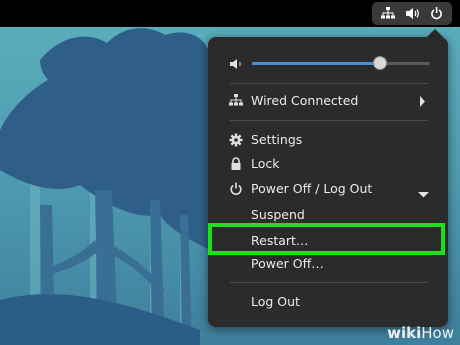 Image resolution: width=460 pixels, height=345 pixels. What do you see at coordinates (404, 333) in the screenshot?
I see `watermark-brand: wiki` at bounding box center [404, 333].